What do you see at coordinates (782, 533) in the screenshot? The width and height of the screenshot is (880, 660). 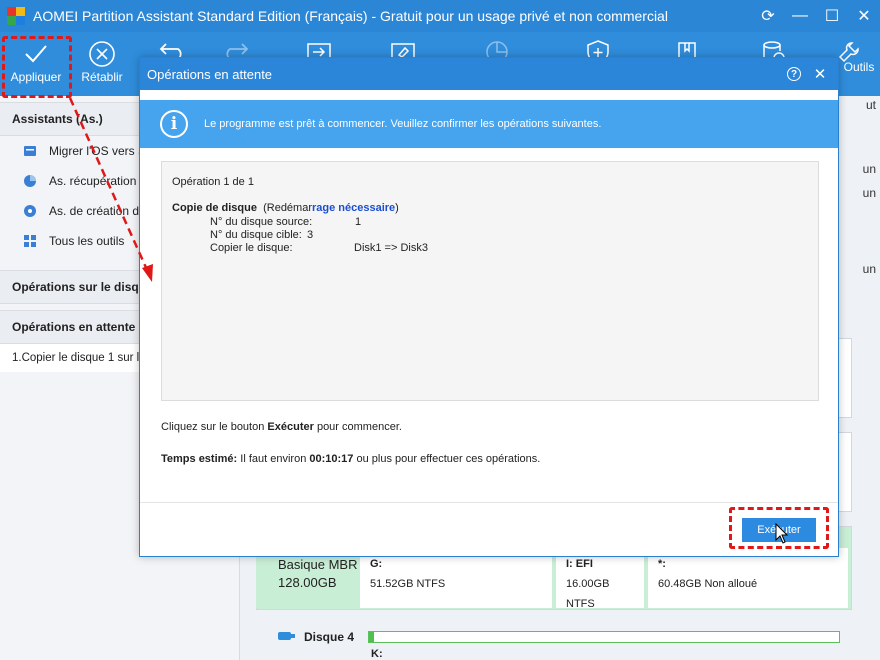 I see `mouse-cursor-icon` at bounding box center [782, 533].